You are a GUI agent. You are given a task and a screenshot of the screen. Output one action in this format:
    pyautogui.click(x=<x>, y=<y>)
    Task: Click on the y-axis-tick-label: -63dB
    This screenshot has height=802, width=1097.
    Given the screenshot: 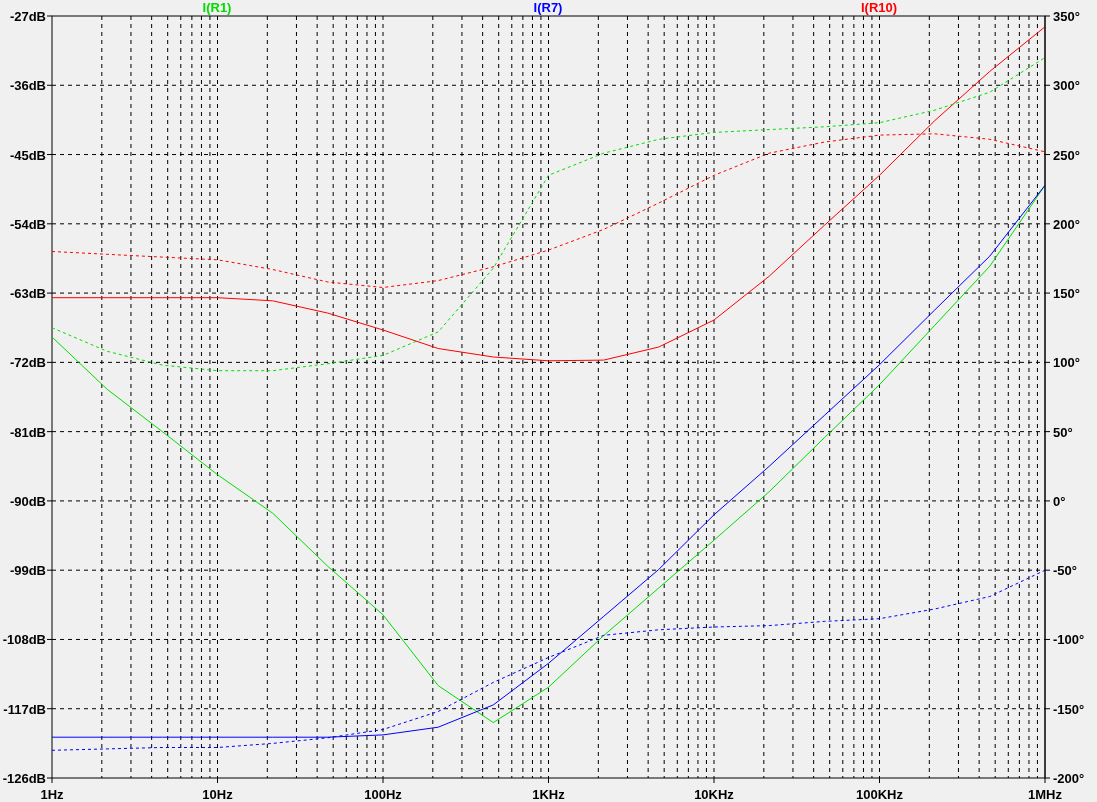 What is the action you would take?
    pyautogui.click(x=27, y=294)
    